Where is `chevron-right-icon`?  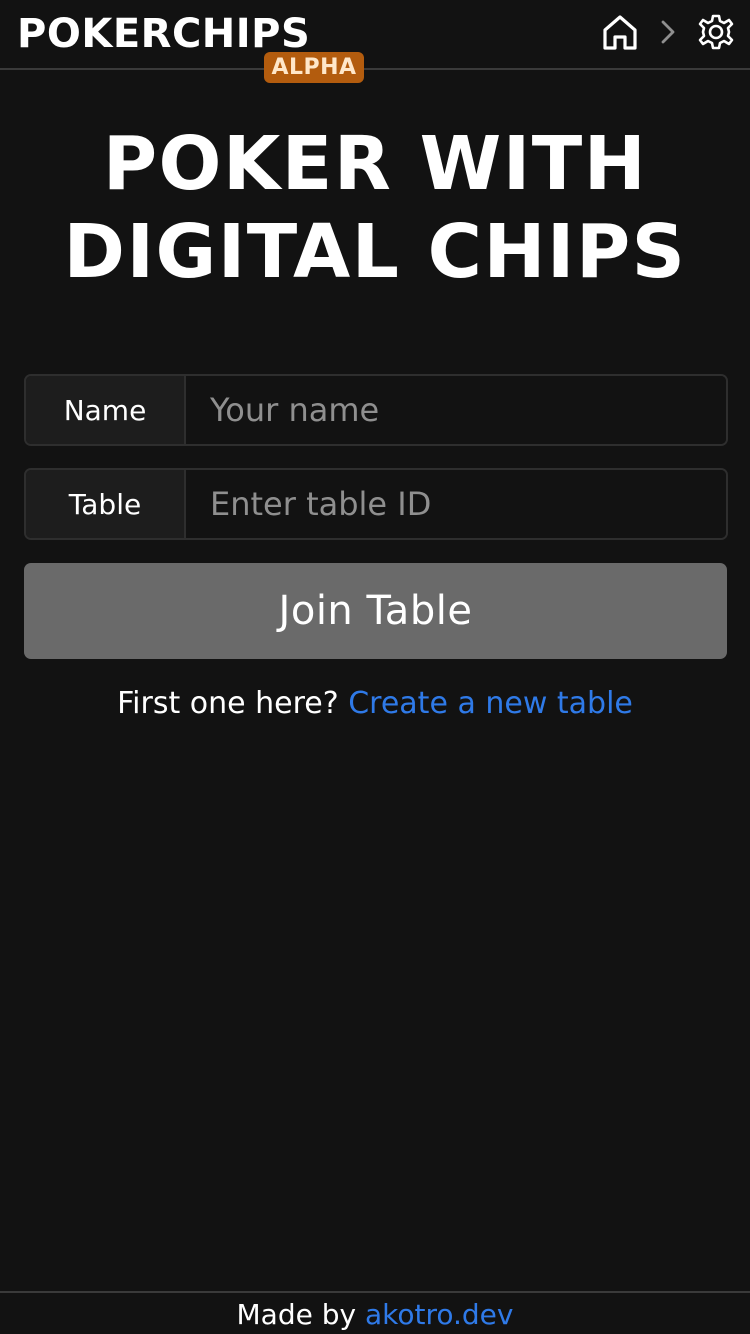 chevron-right-icon is located at coordinates (668, 32).